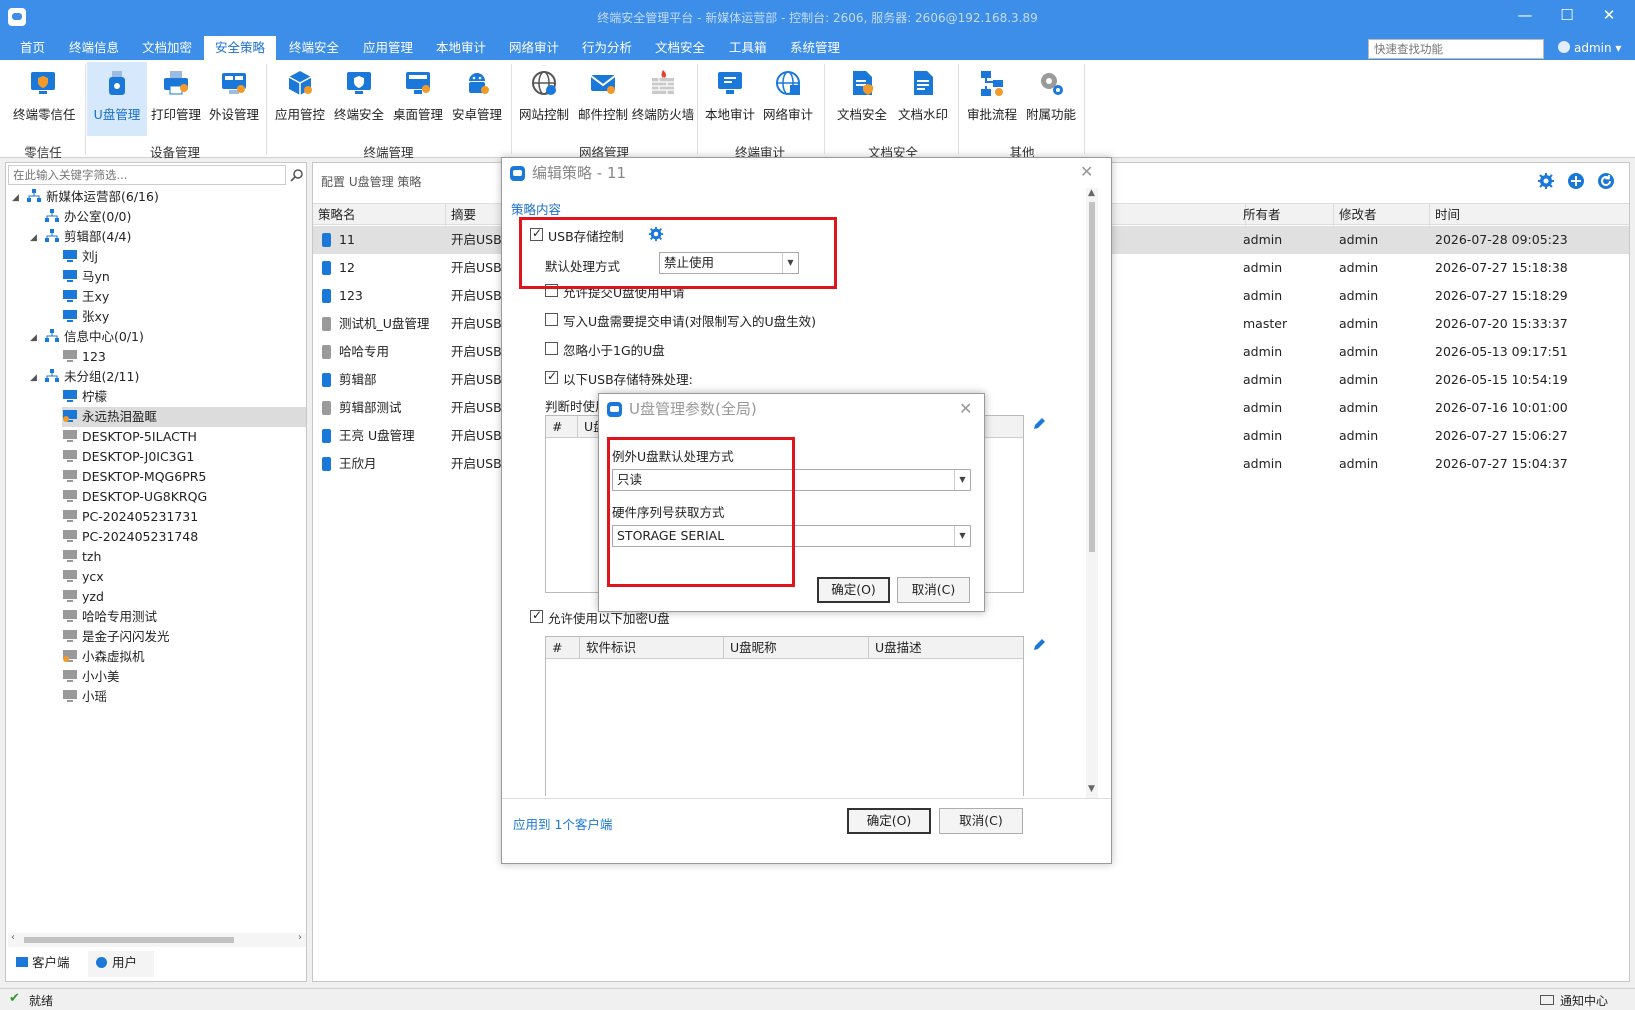 Image resolution: width=1635 pixels, height=1010 pixels. Describe the element at coordinates (85, 317) in the screenshot. I see `tree-node-client: 张xy` at that location.